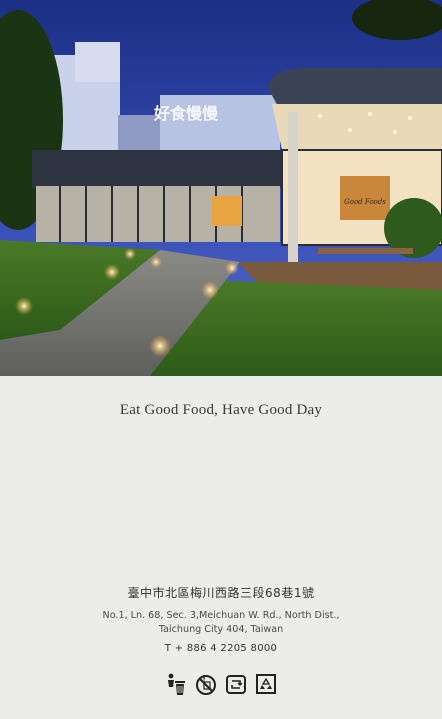 Image resolution: width=442 pixels, height=719 pixels. I want to click on window-script: Good Foods, so click(365, 202).